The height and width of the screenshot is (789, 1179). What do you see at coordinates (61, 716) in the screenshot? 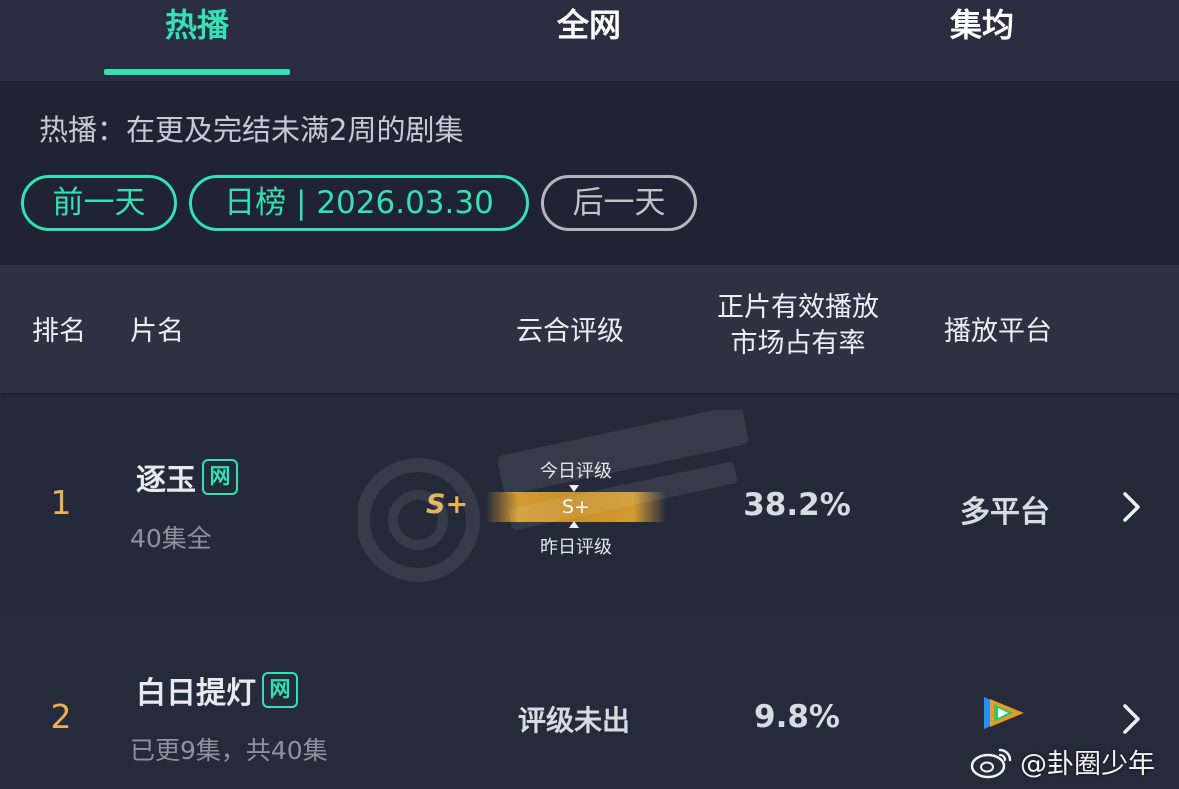
I see `row-rank: 2` at bounding box center [61, 716].